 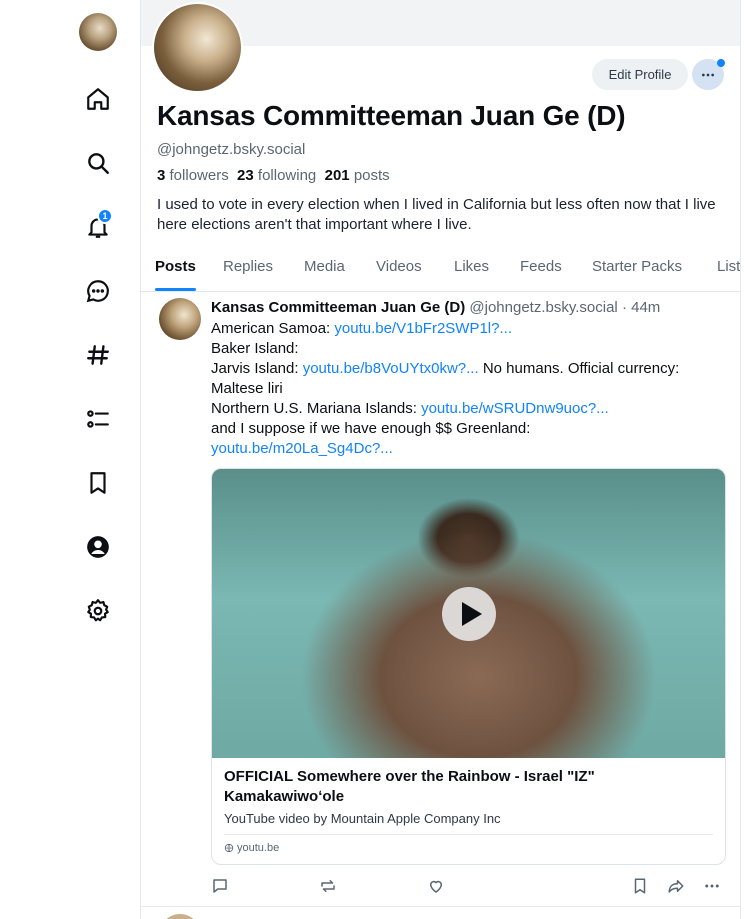 What do you see at coordinates (471, 614) in the screenshot?
I see `play-icon` at bounding box center [471, 614].